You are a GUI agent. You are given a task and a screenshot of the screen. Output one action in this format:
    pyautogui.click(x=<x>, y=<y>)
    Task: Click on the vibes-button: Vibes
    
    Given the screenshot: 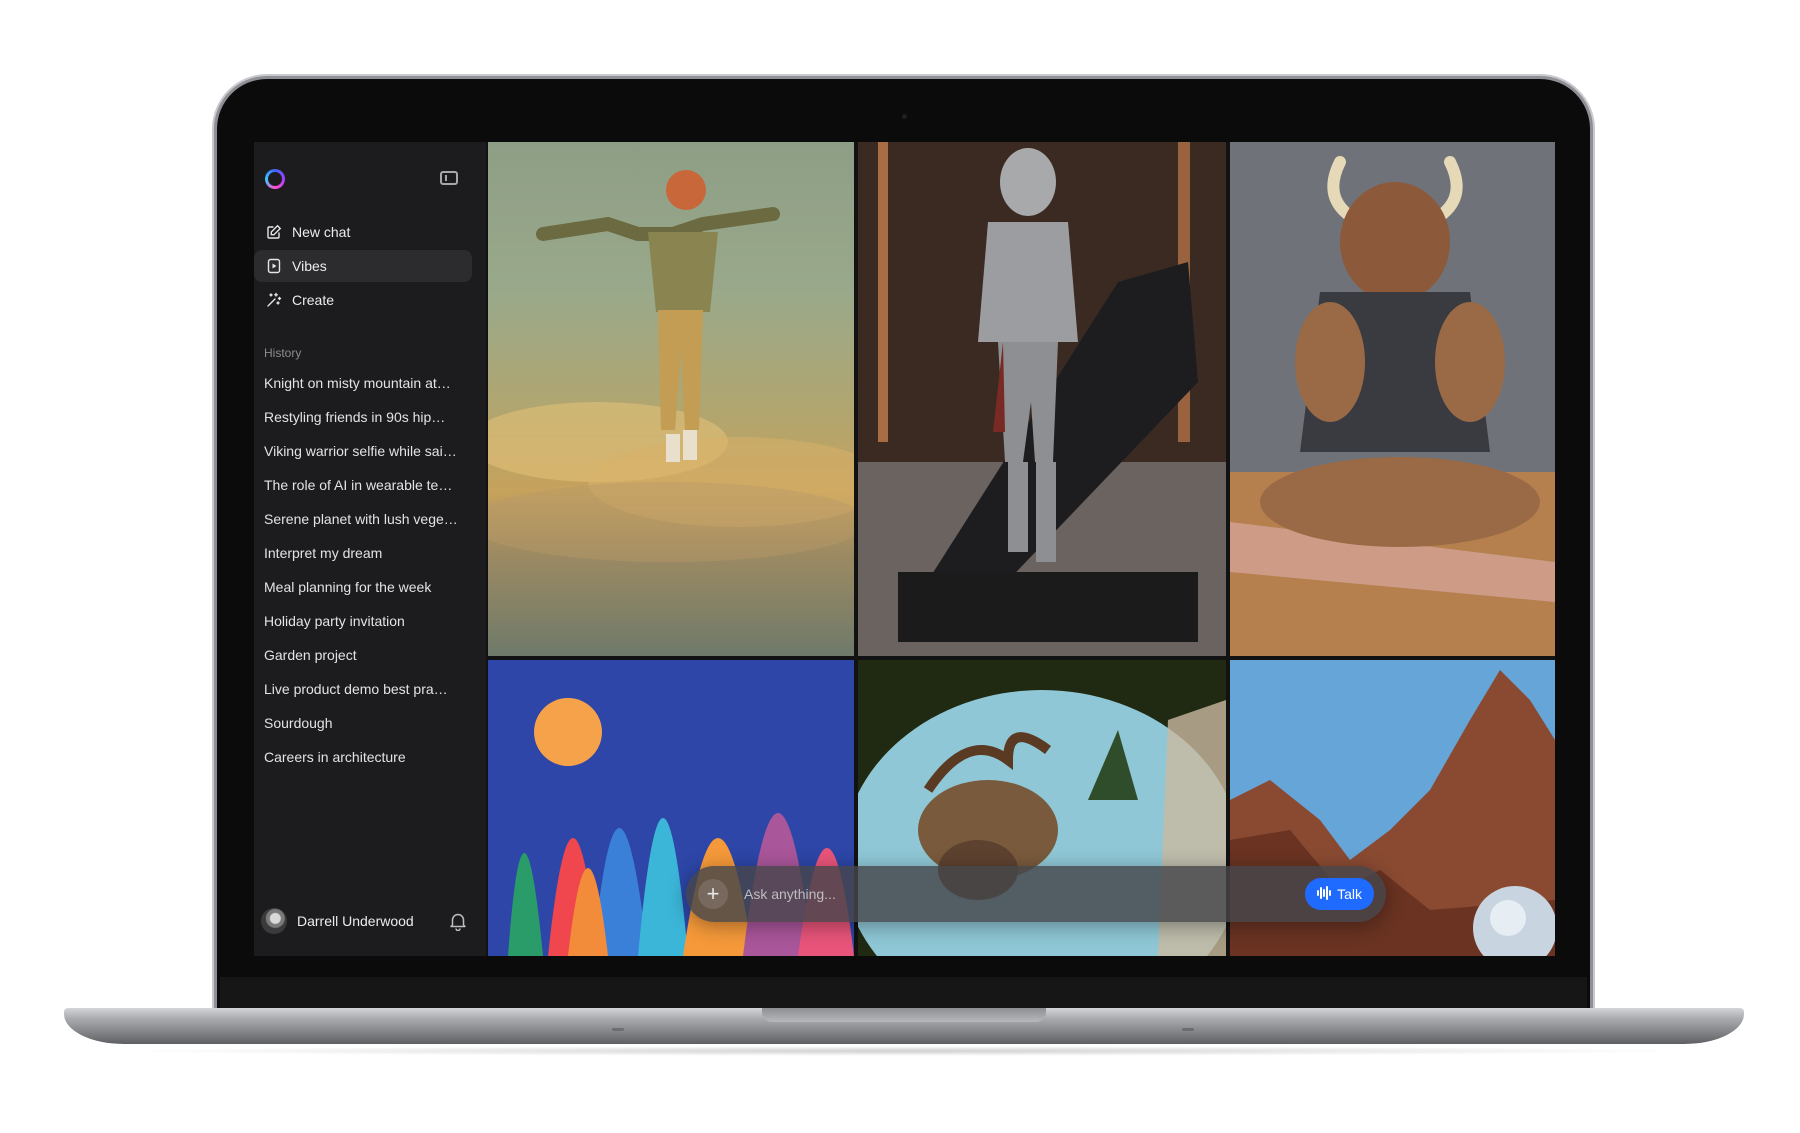 What is the action you would take?
    pyautogui.click(x=363, y=266)
    